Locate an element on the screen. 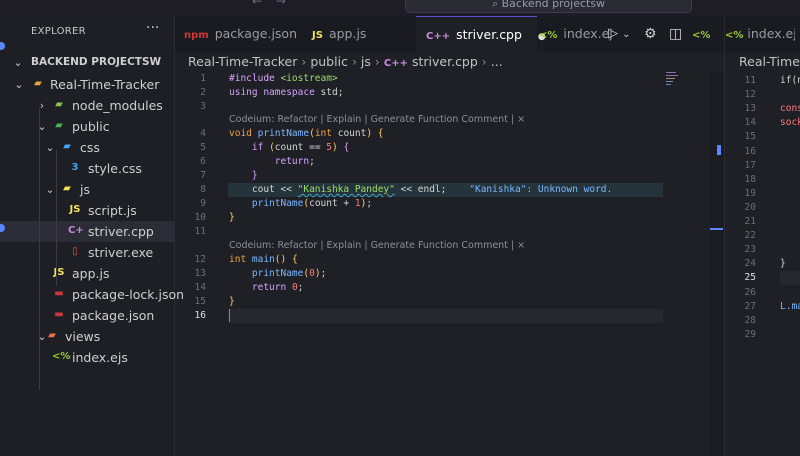 The width and height of the screenshot is (800, 456). line-number: 13 is located at coordinates (750, 109).